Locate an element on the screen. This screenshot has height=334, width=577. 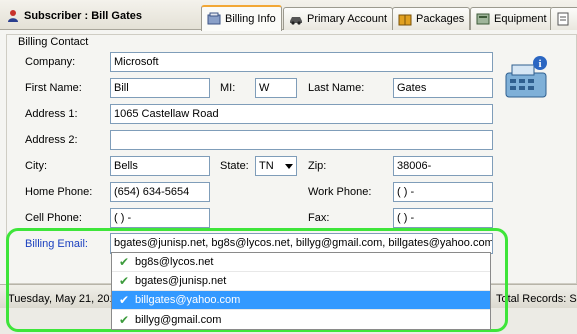
list-item: ✔ billyg@gmail.com is located at coordinates (301, 319).